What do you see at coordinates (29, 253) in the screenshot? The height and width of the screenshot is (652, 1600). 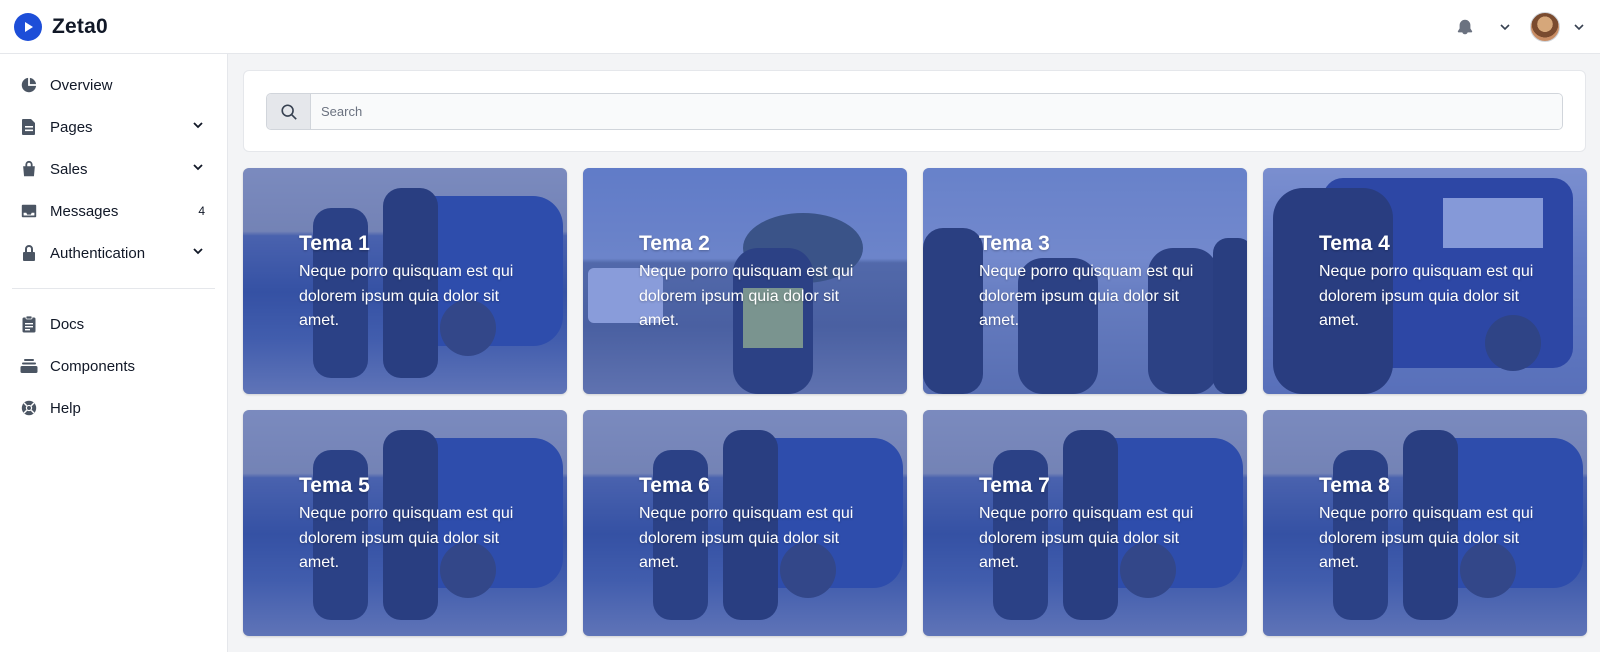 I see `lock-icon` at bounding box center [29, 253].